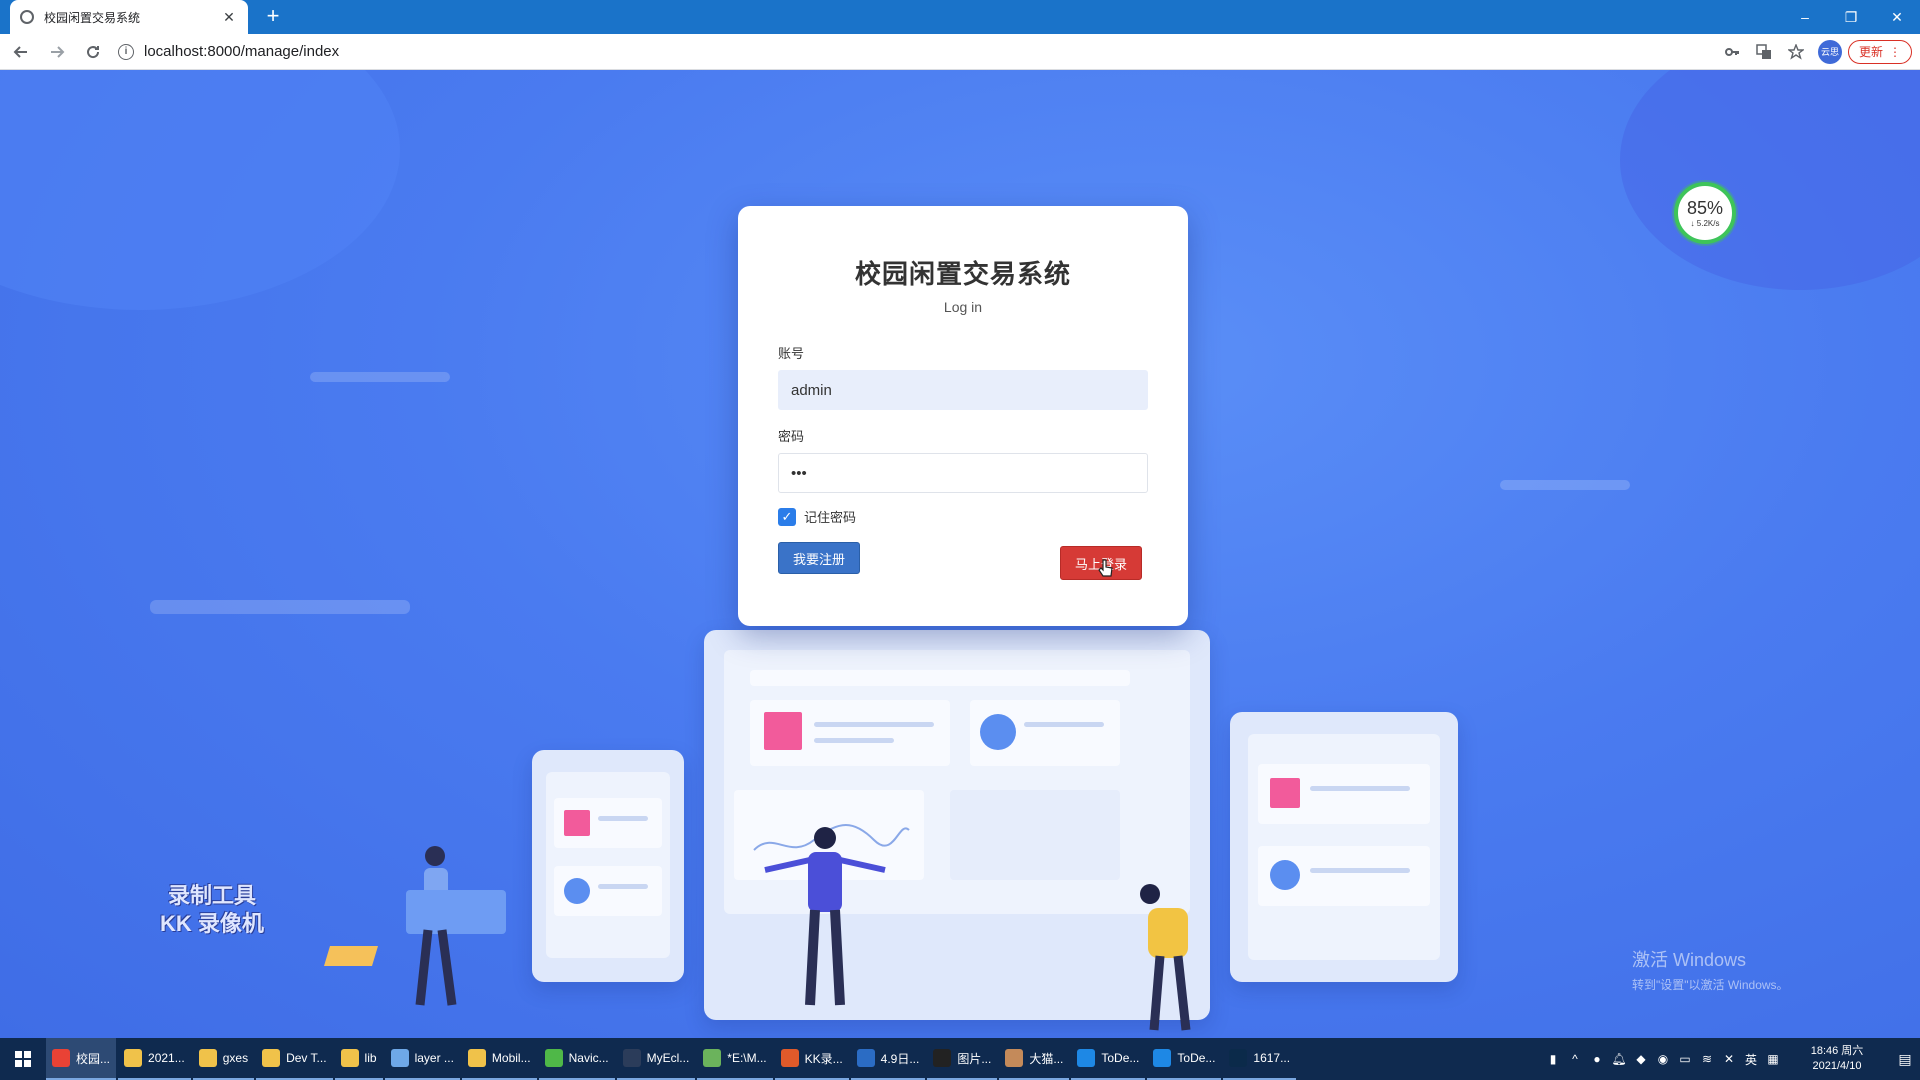  Describe the element at coordinates (1773, 1059) in the screenshot. I see `keyboard-grid-icon: ▦` at that location.